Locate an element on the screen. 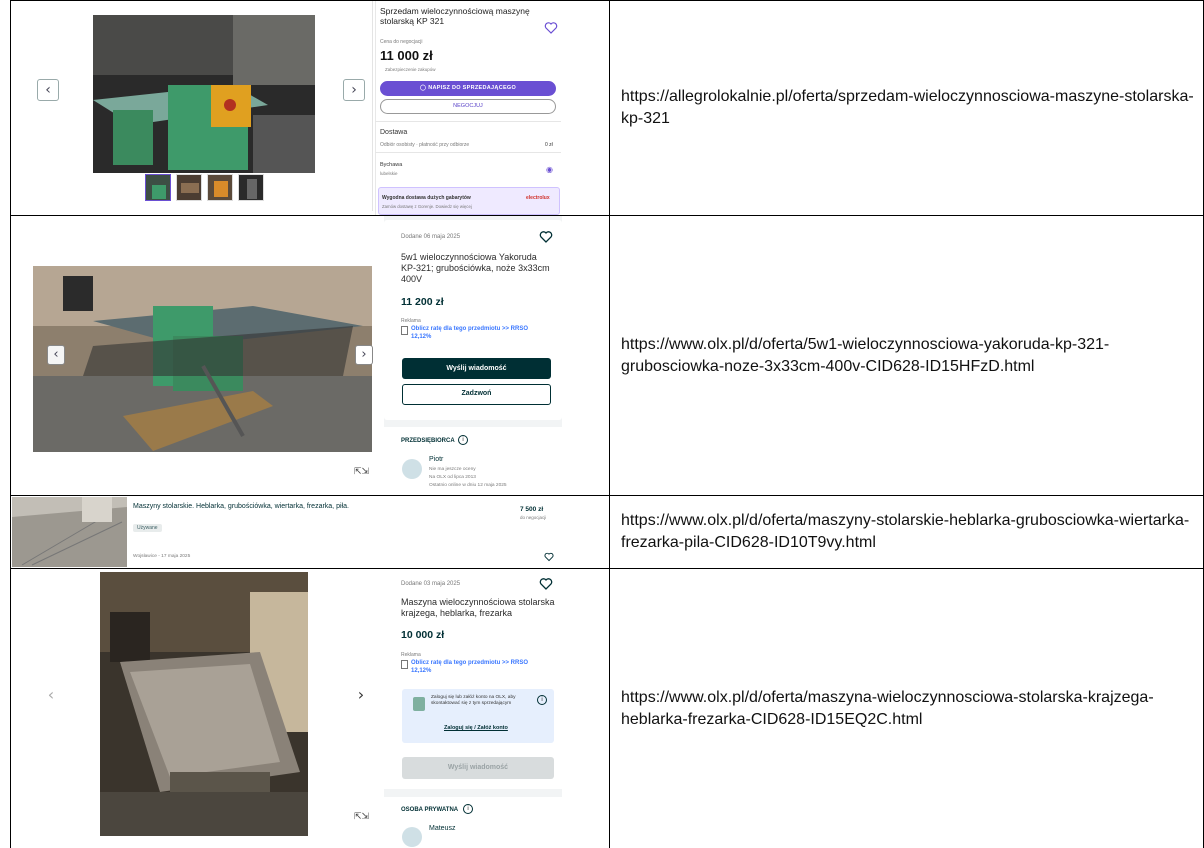  protection-label: Zabezpieczenie zakupów is located at coordinates (410, 69).